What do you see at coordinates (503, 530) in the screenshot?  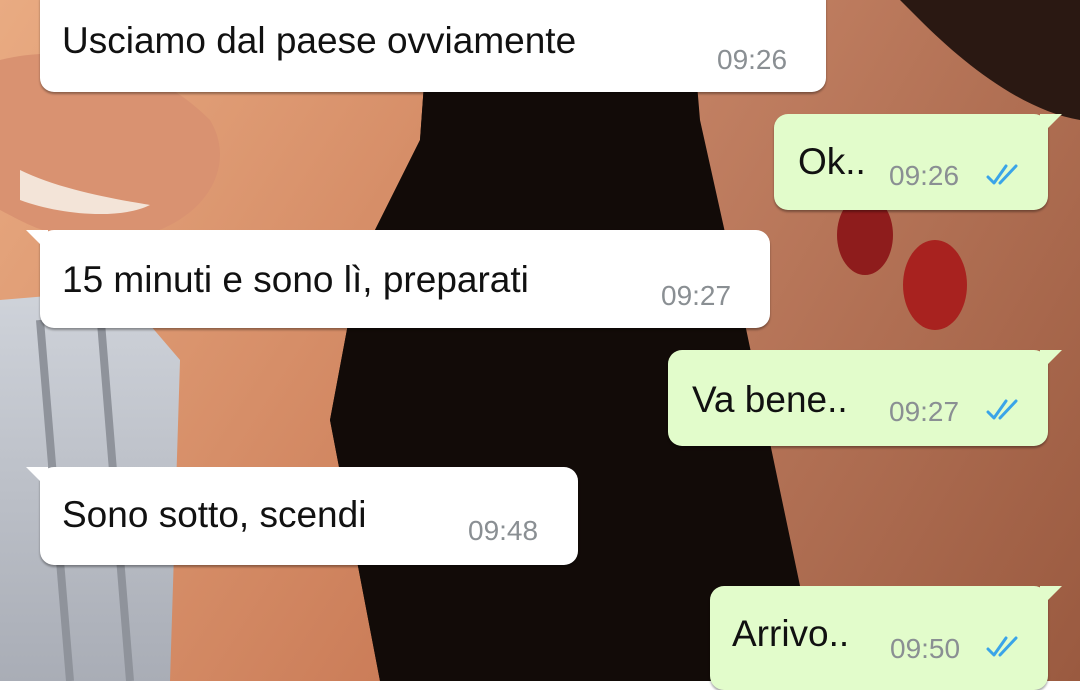 I see `message-timestamp: 09:48` at bounding box center [503, 530].